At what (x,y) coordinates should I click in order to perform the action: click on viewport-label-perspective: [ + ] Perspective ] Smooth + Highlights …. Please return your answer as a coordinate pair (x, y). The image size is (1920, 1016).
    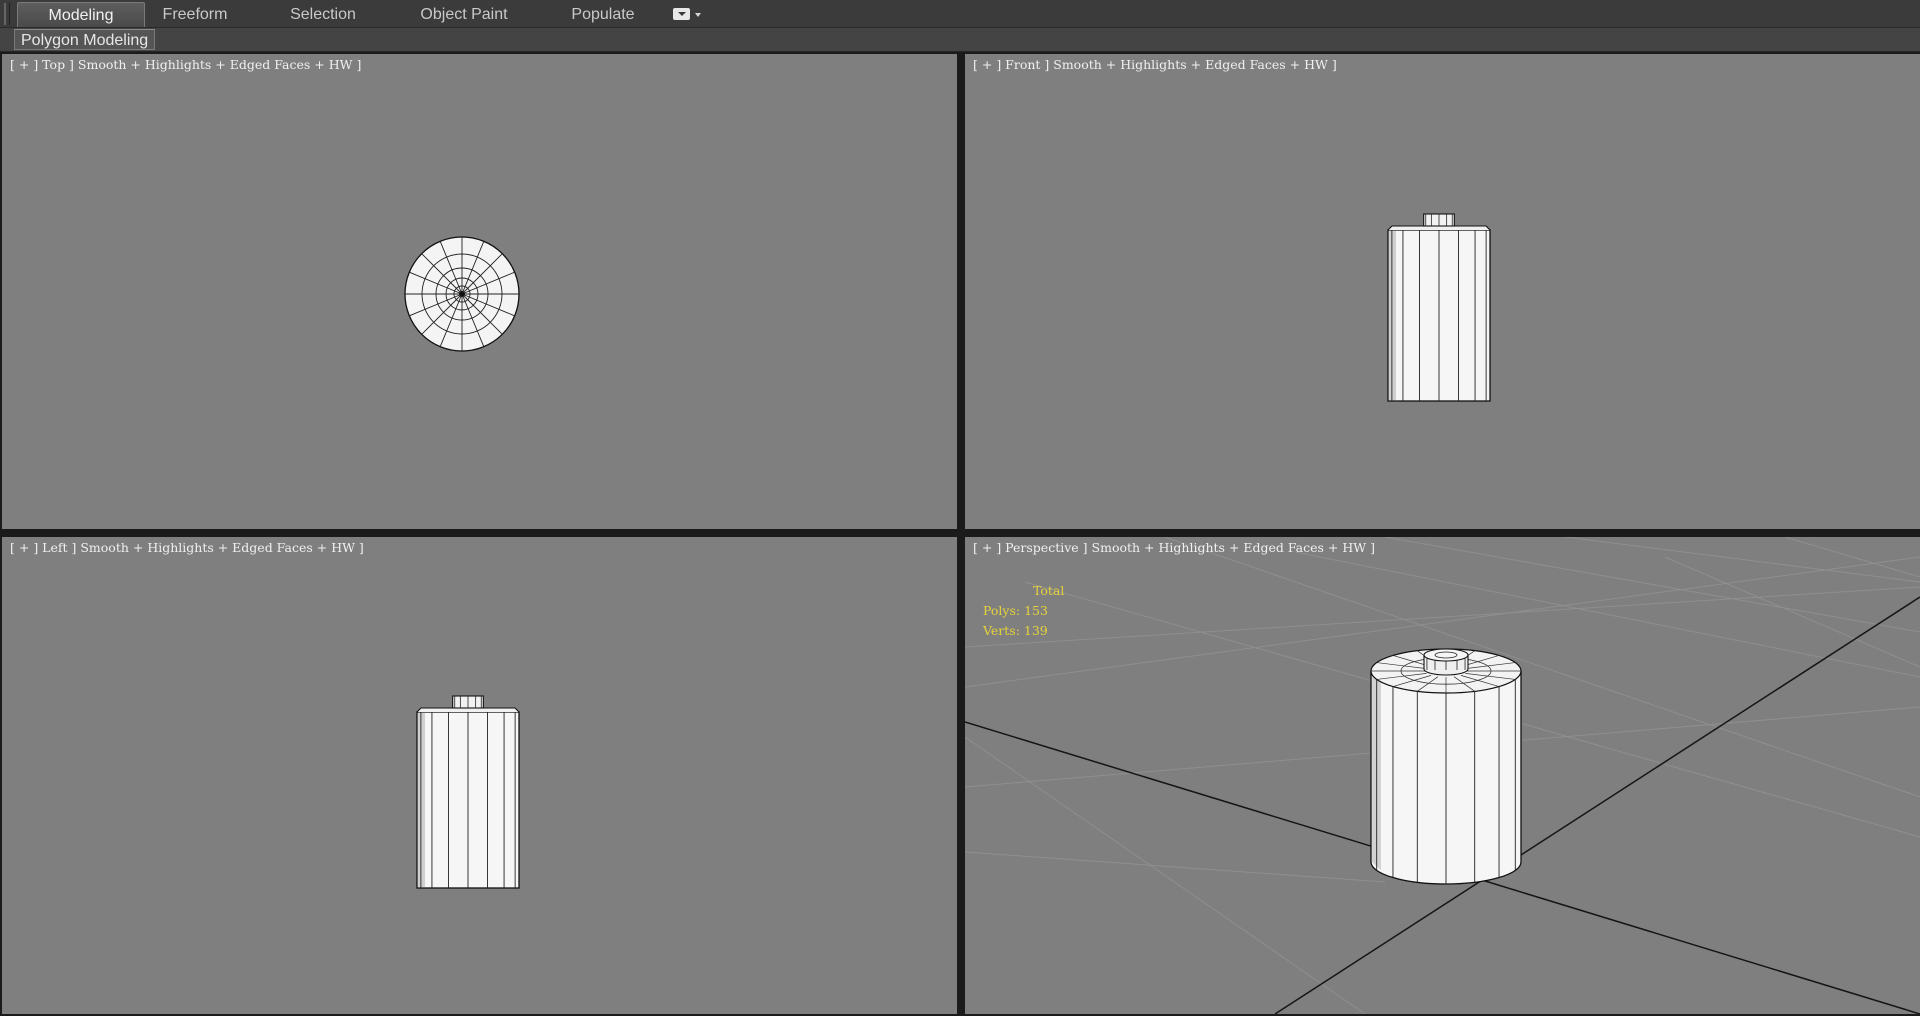
    Looking at the image, I should click on (1174, 547).